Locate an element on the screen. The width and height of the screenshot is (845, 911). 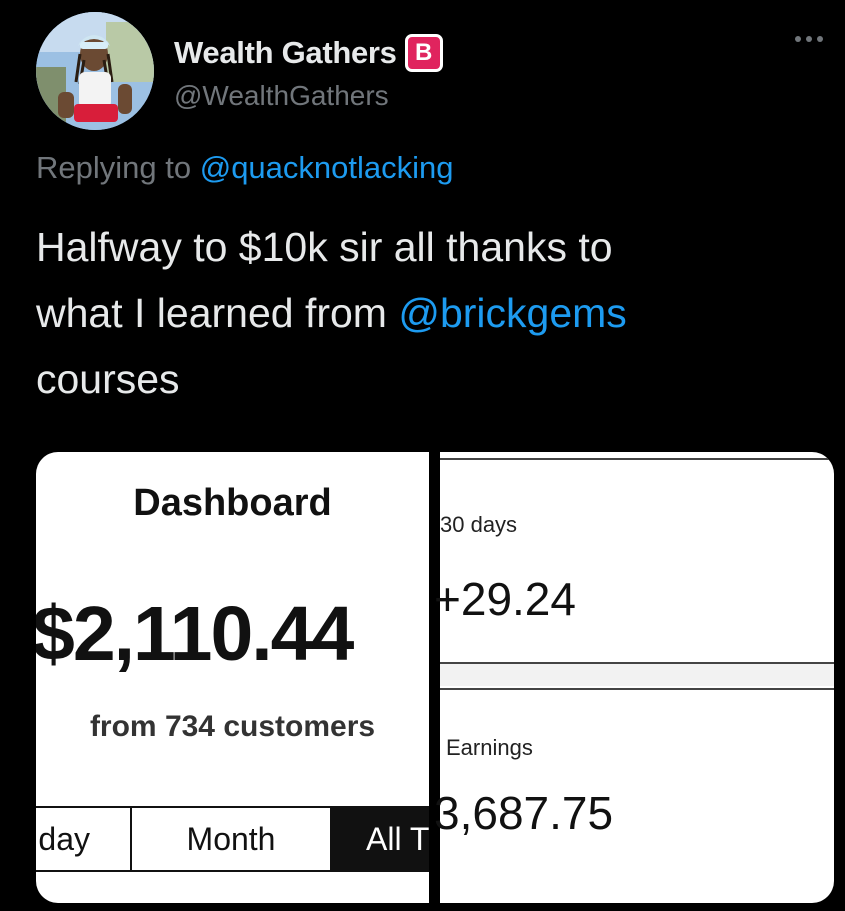
dashboard-amount: $2,110.44 is located at coordinates (195, 634).